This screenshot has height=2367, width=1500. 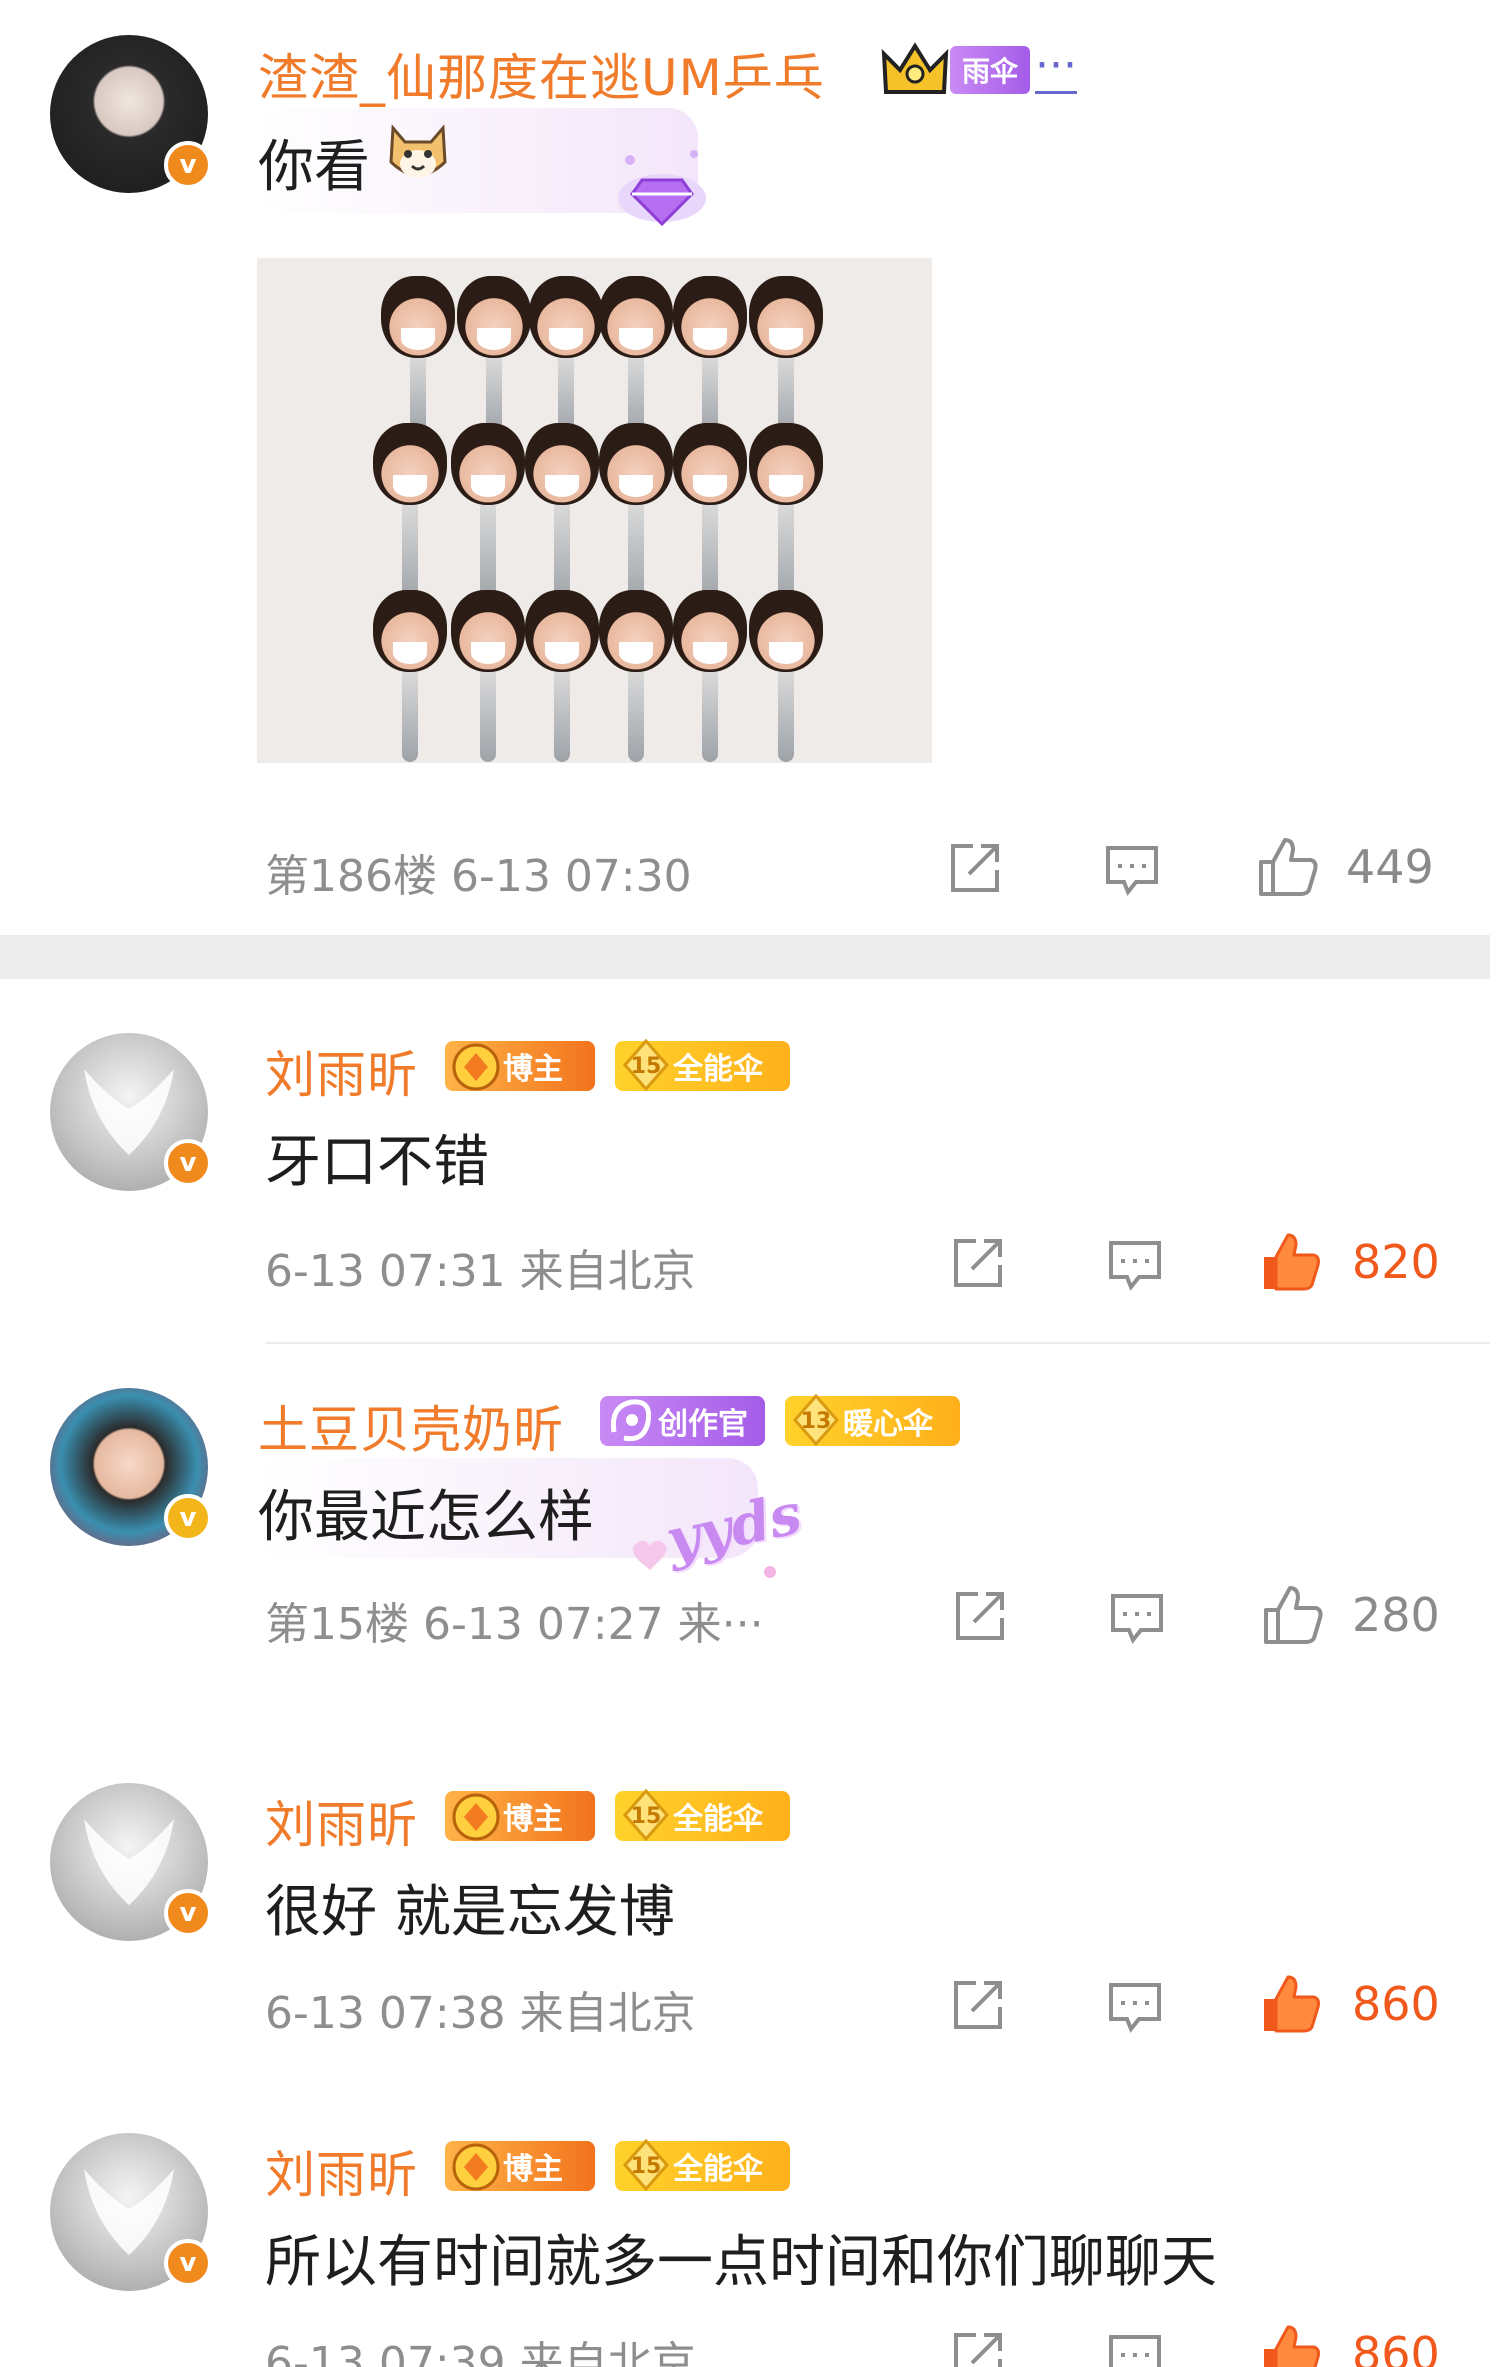 What do you see at coordinates (682, 1421) in the screenshot?
I see `badge-creator: 创作官` at bounding box center [682, 1421].